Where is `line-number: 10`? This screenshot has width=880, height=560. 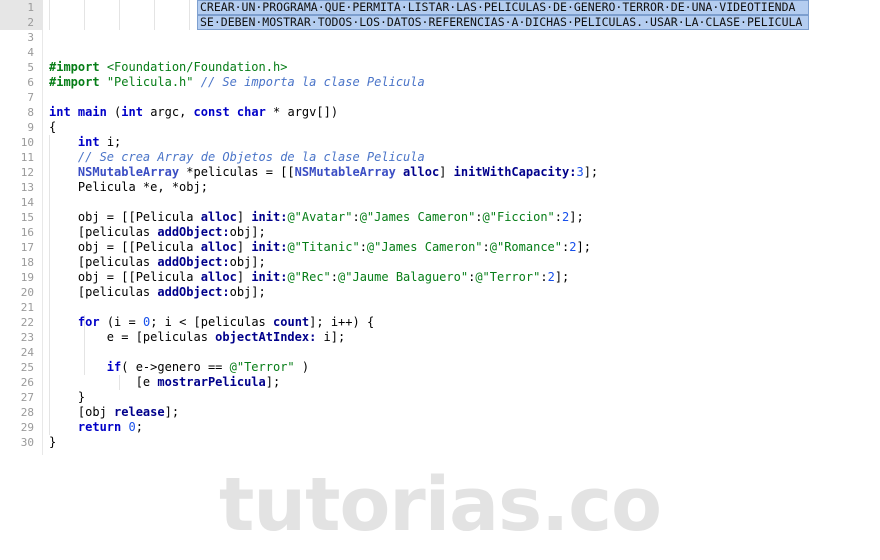
line-number: 10 is located at coordinates (27, 142).